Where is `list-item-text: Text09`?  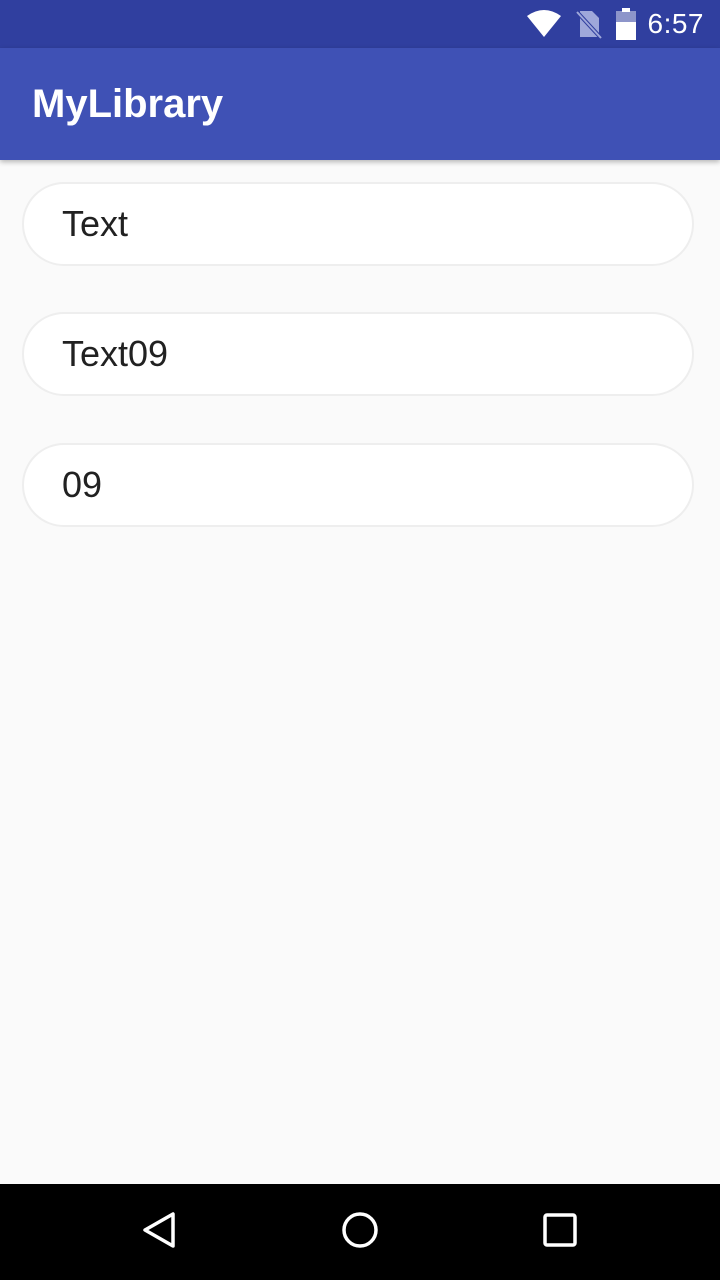
list-item-text: Text09 is located at coordinates (115, 353).